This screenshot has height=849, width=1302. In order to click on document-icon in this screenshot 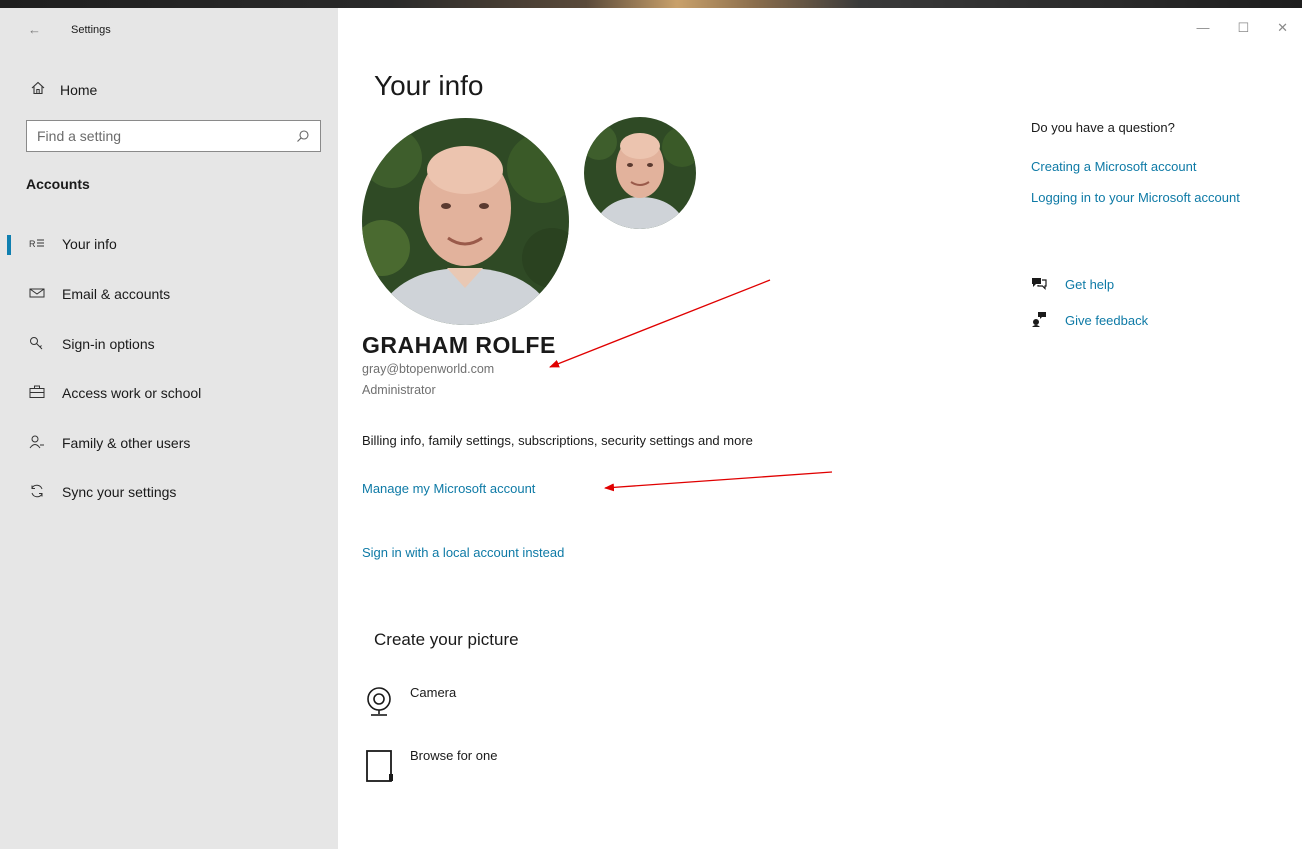, I will do `click(379, 768)`.